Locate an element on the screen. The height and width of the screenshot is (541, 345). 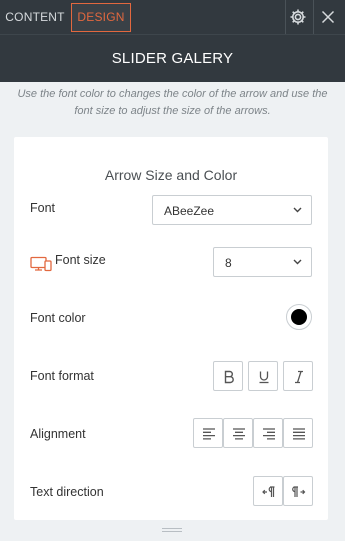
italic-icon is located at coordinates (299, 377).